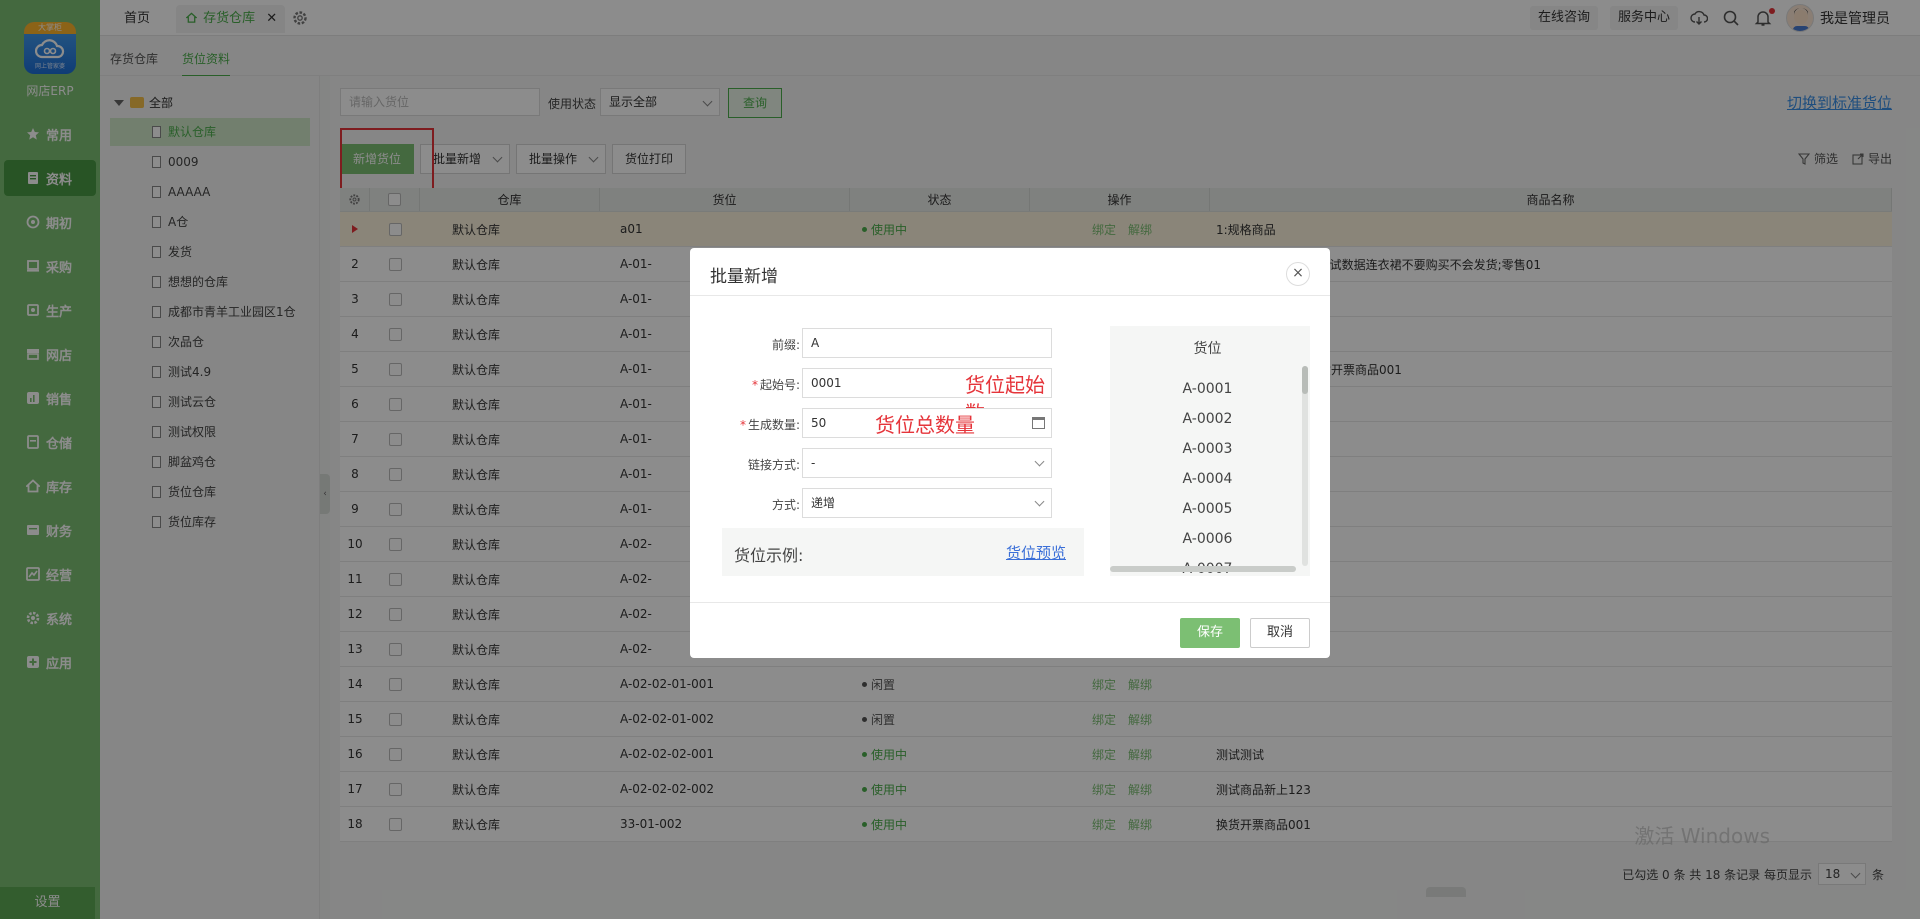  What do you see at coordinates (773, 465) in the screenshot?
I see `link-mode-label: 链接方式:` at bounding box center [773, 465].